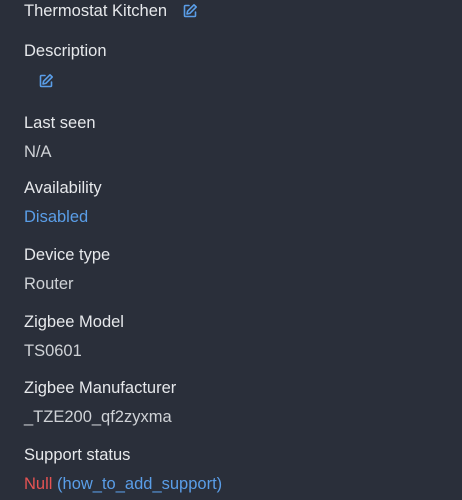  I want to click on support-status-value: Null (how_to_add_support), so click(123, 484).